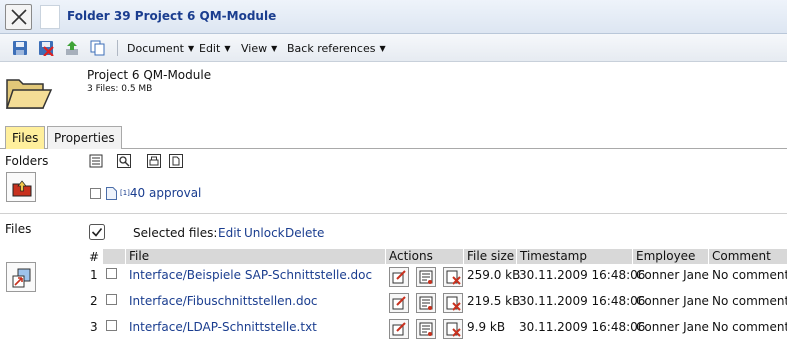 This screenshot has height=343, width=787. What do you see at coordinates (393, 17) in the screenshot?
I see `title-bar: Folder 39 Project 6 QM-Module` at bounding box center [393, 17].